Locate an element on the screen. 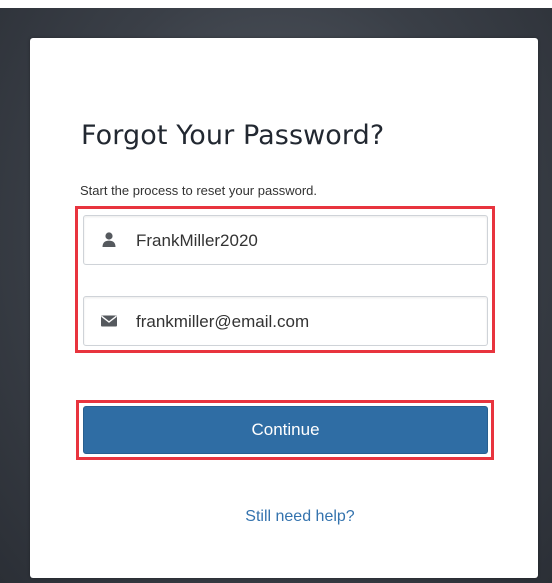  page-title: Forgot Your Password? is located at coordinates (233, 135).